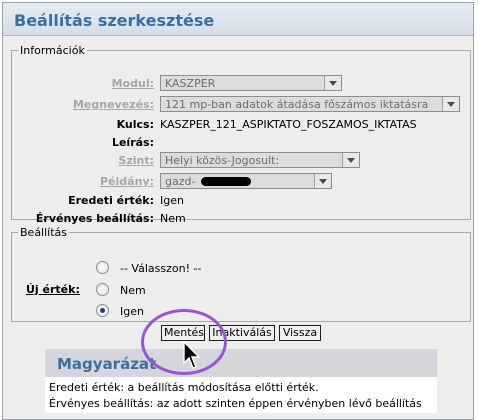  Describe the element at coordinates (222, 160) in the screenshot. I see `szint-value: Helyi közös-Jogosult:` at that location.